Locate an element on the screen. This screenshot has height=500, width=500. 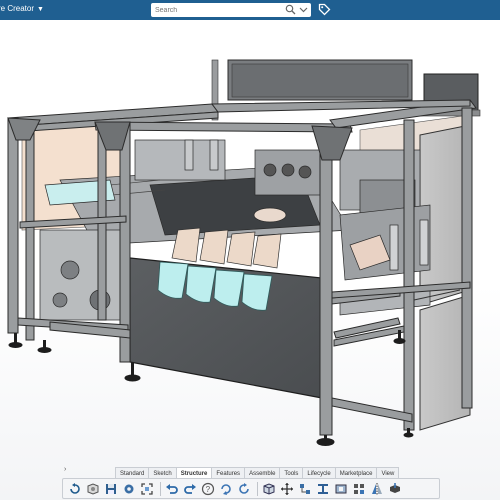
search-icon is located at coordinates (290, 9).